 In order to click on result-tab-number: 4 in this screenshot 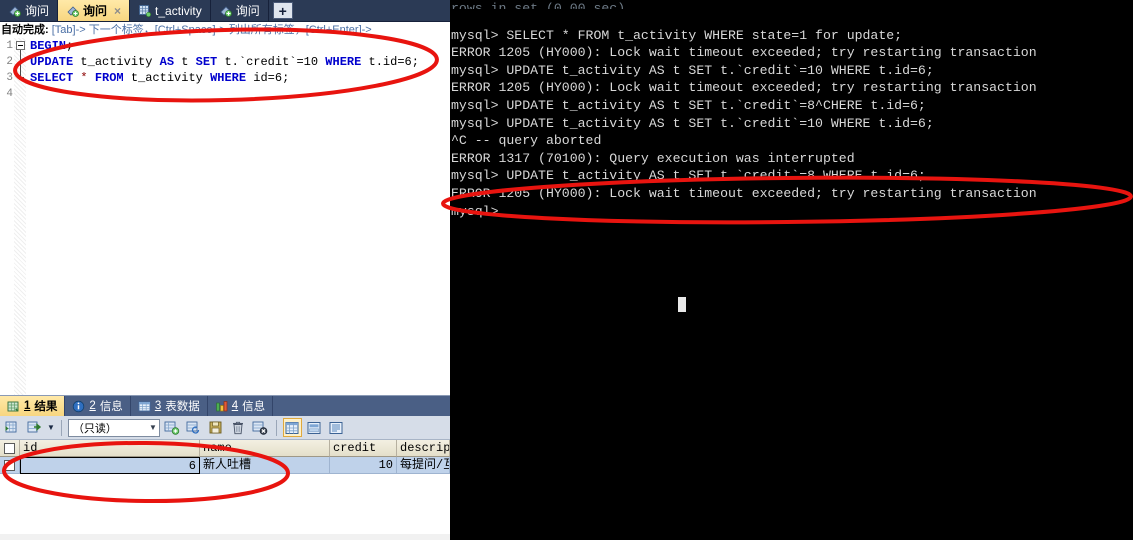, I will do `click(235, 406)`.